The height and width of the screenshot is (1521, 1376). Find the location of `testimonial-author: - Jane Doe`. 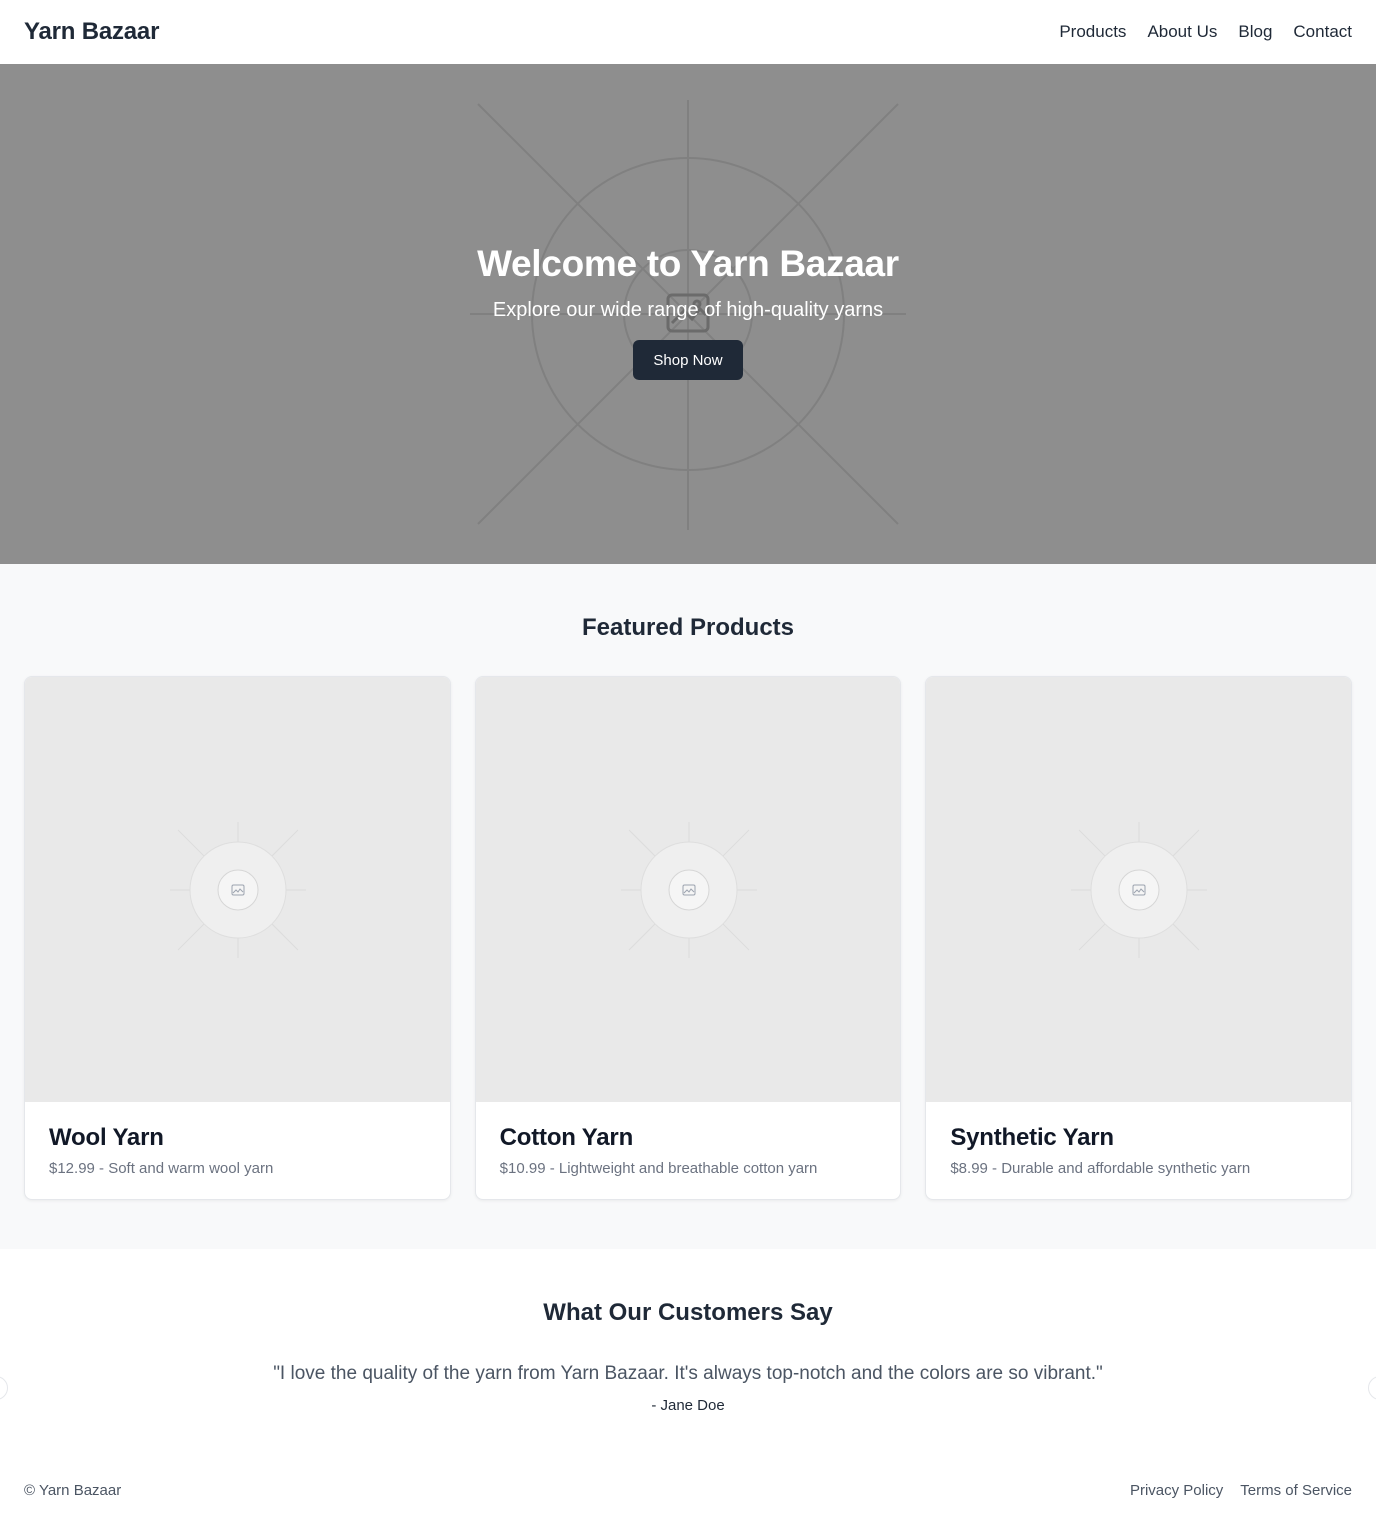

testimonial-author: - Jane Doe is located at coordinates (688, 1405).